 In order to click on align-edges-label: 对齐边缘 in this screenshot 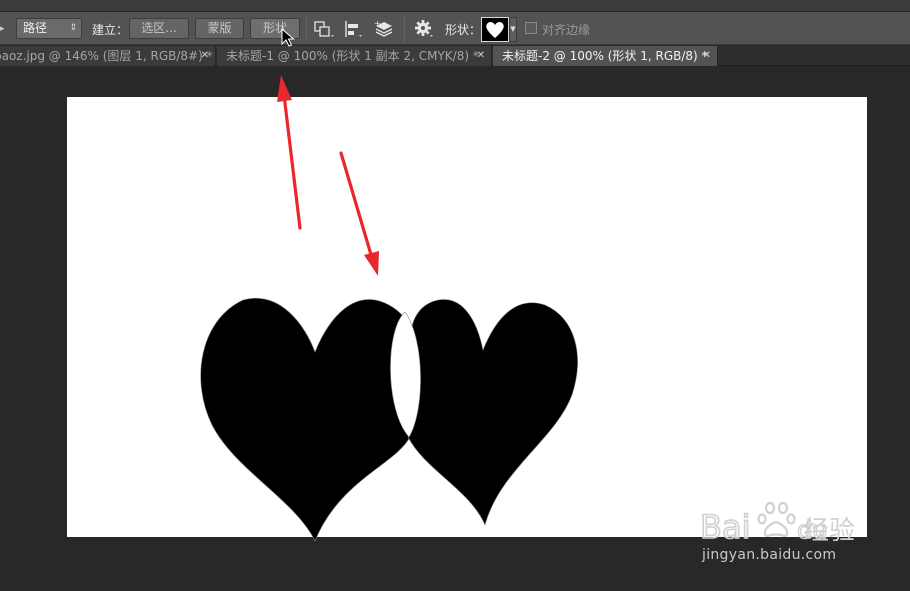, I will do `click(566, 30)`.